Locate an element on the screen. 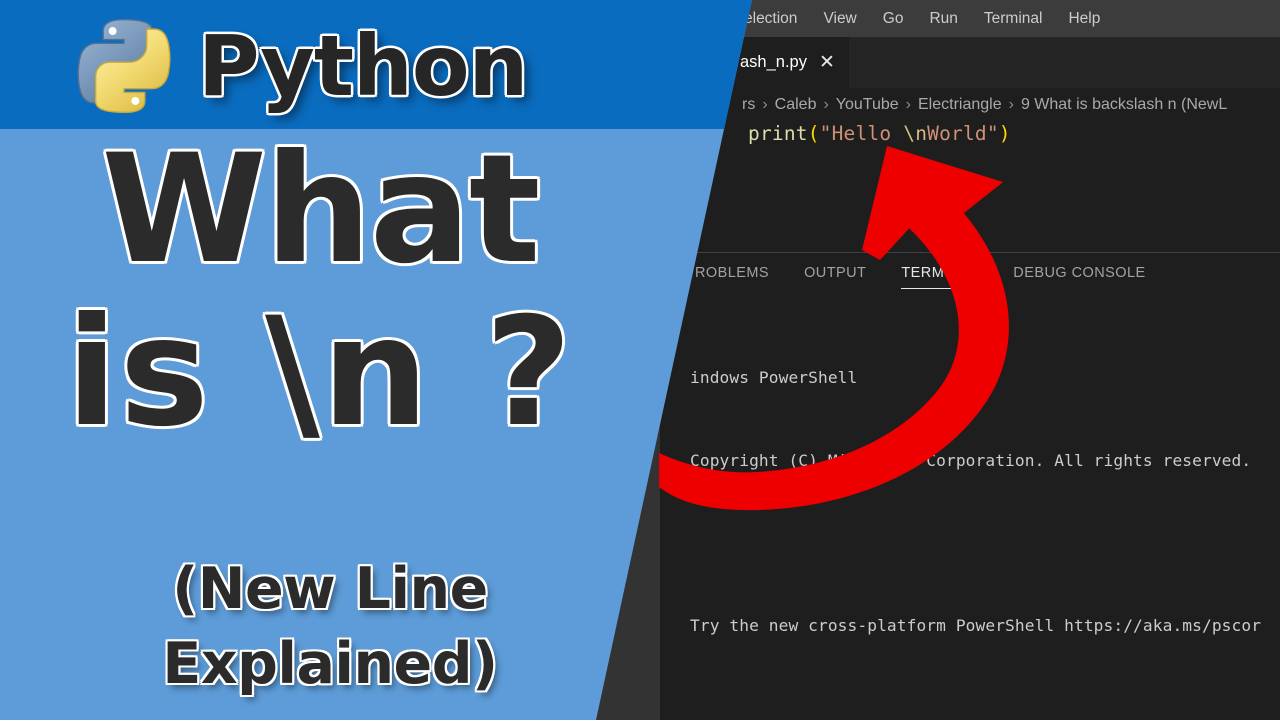  code-token-escape-newline: \n is located at coordinates (915, 133).